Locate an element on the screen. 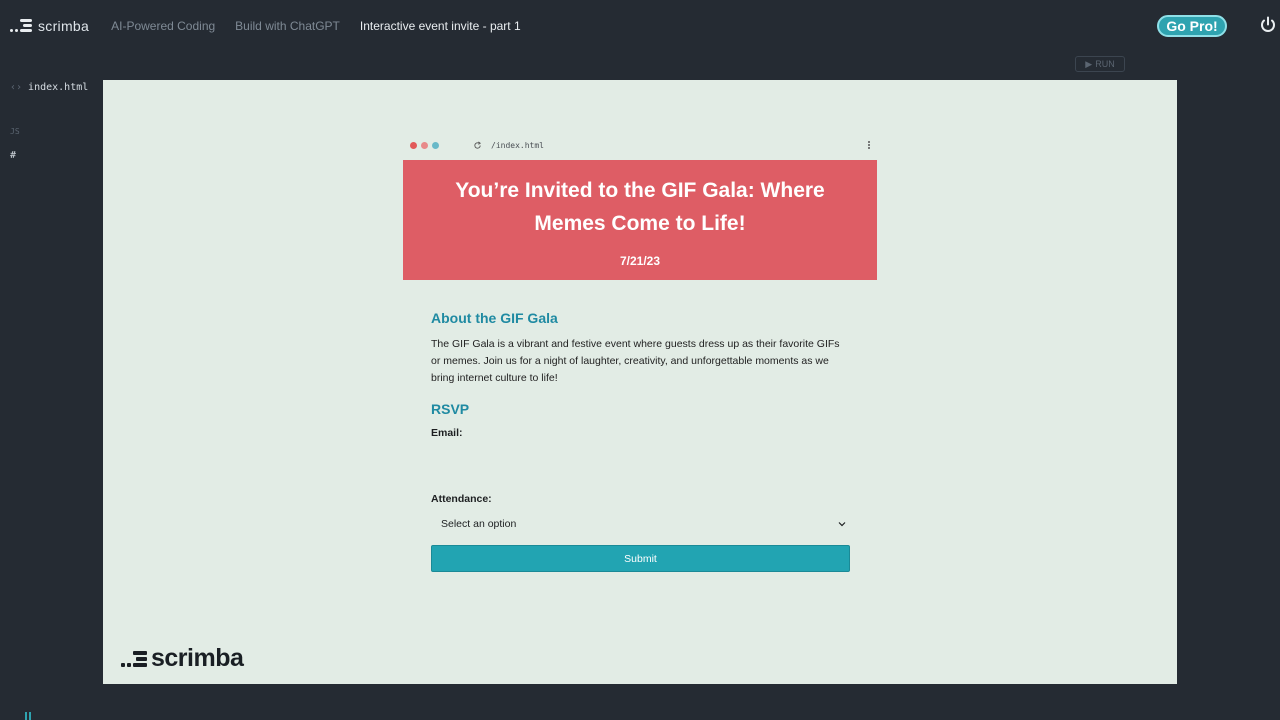 The width and height of the screenshot is (1280, 720). maximize-dot-icon is located at coordinates (435, 145).